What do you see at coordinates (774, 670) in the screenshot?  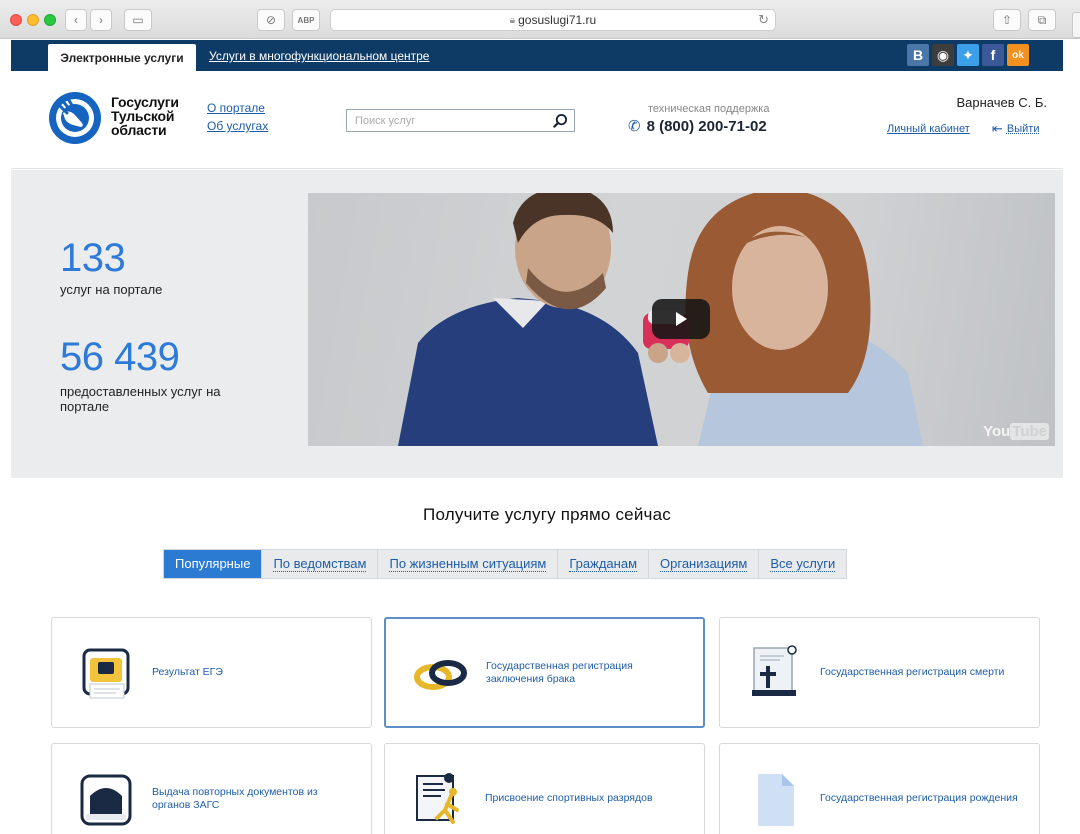 I see `death-registration-icon` at bounding box center [774, 670].